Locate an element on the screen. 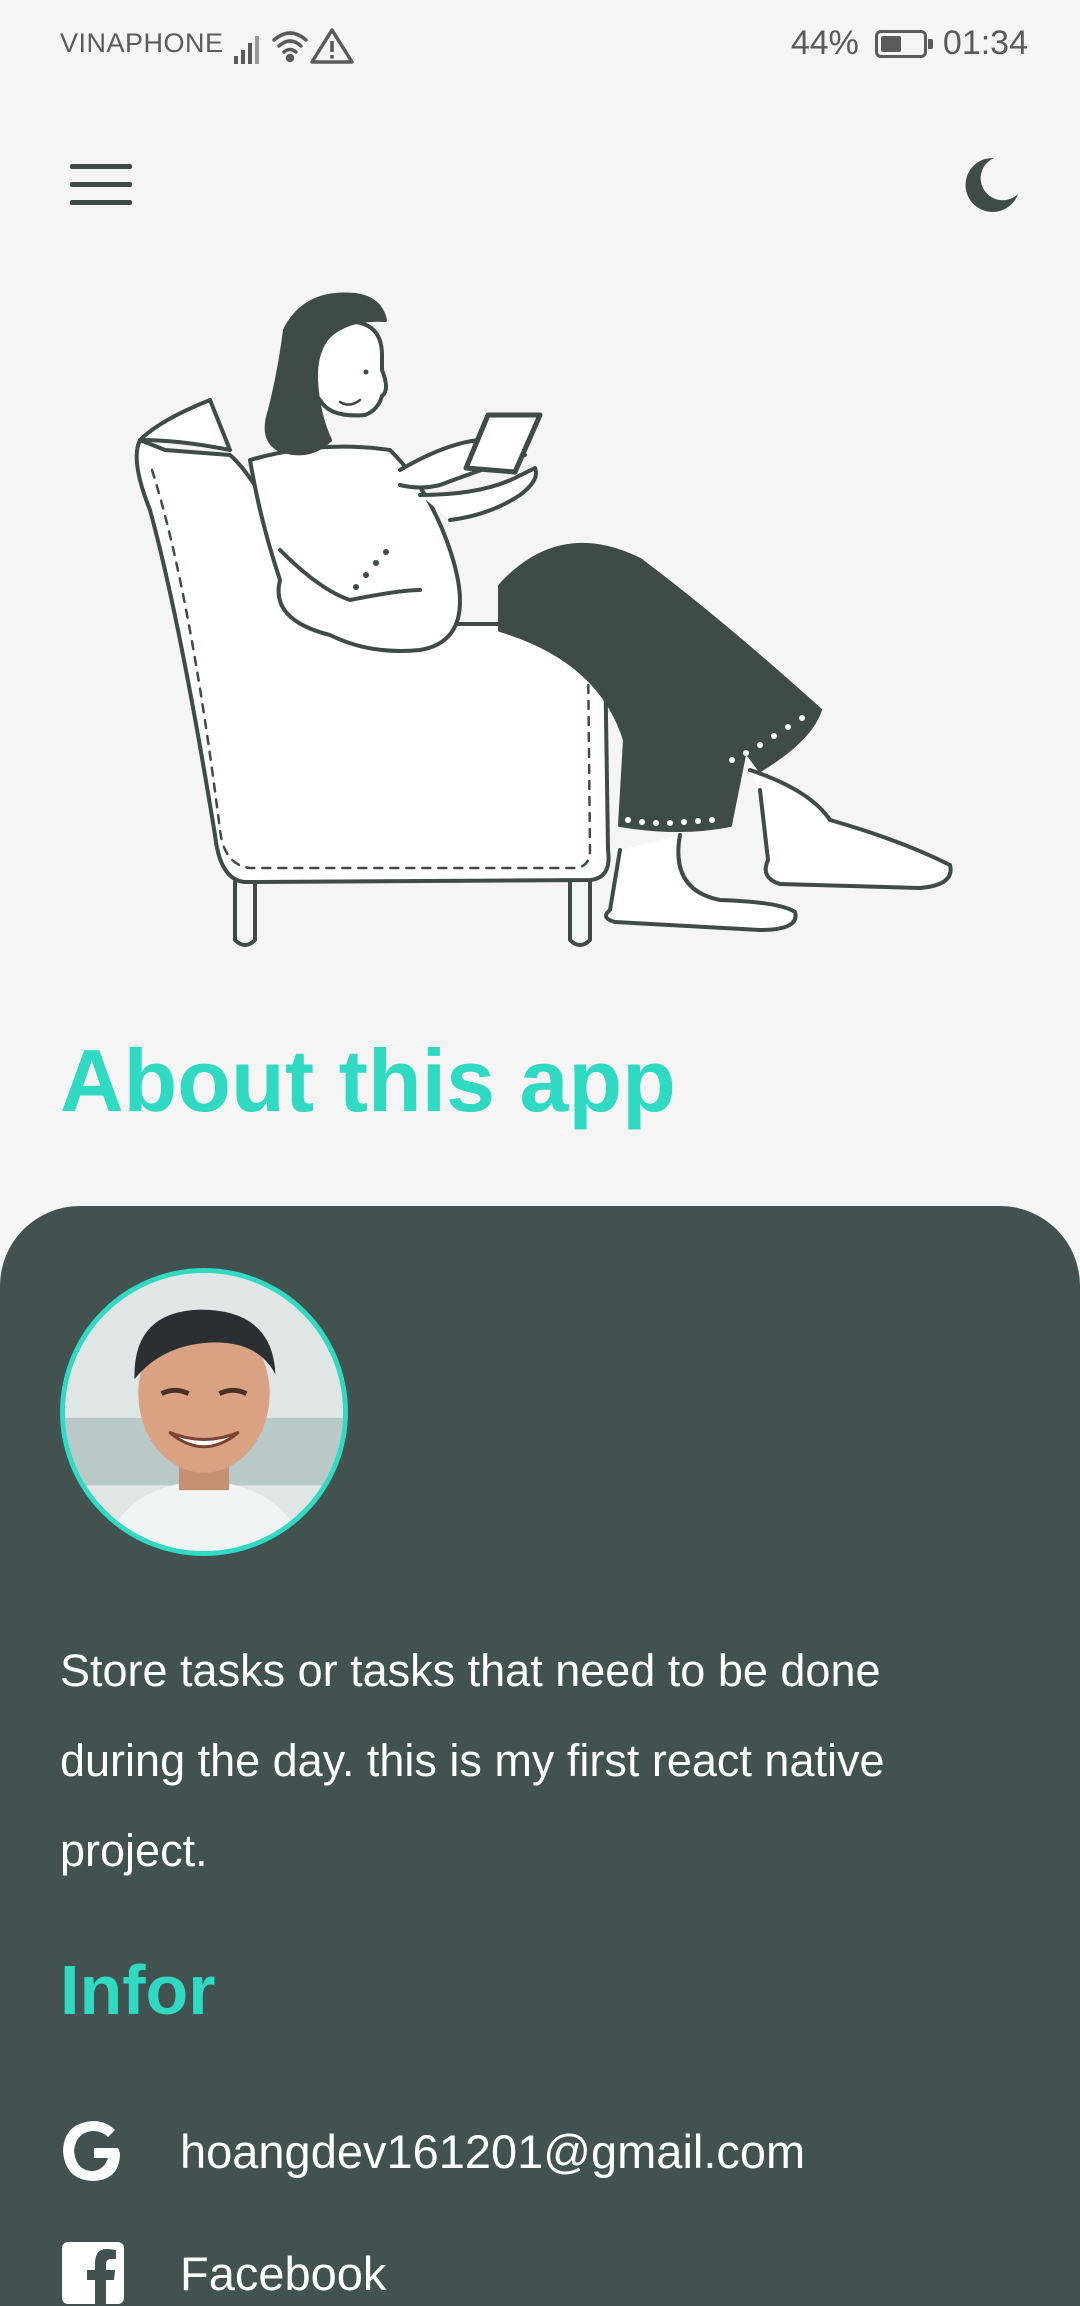 Image resolution: width=1080 pixels, height=2306 pixels. carrier-name: VINAPHONE is located at coordinates (142, 43).